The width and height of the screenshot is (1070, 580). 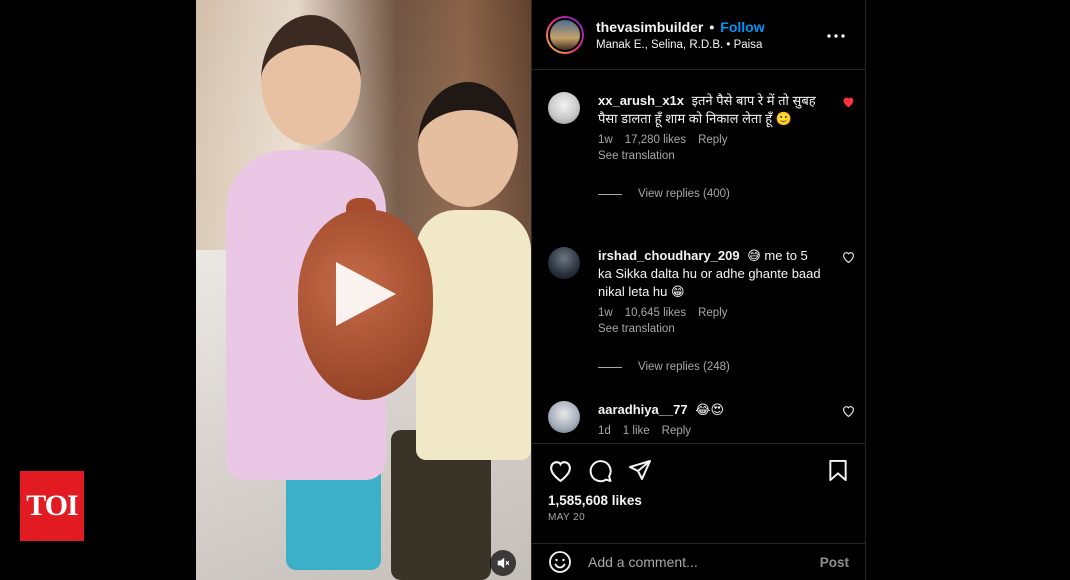 What do you see at coordinates (567, 517) in the screenshot?
I see `post-date: MAY 20` at bounding box center [567, 517].